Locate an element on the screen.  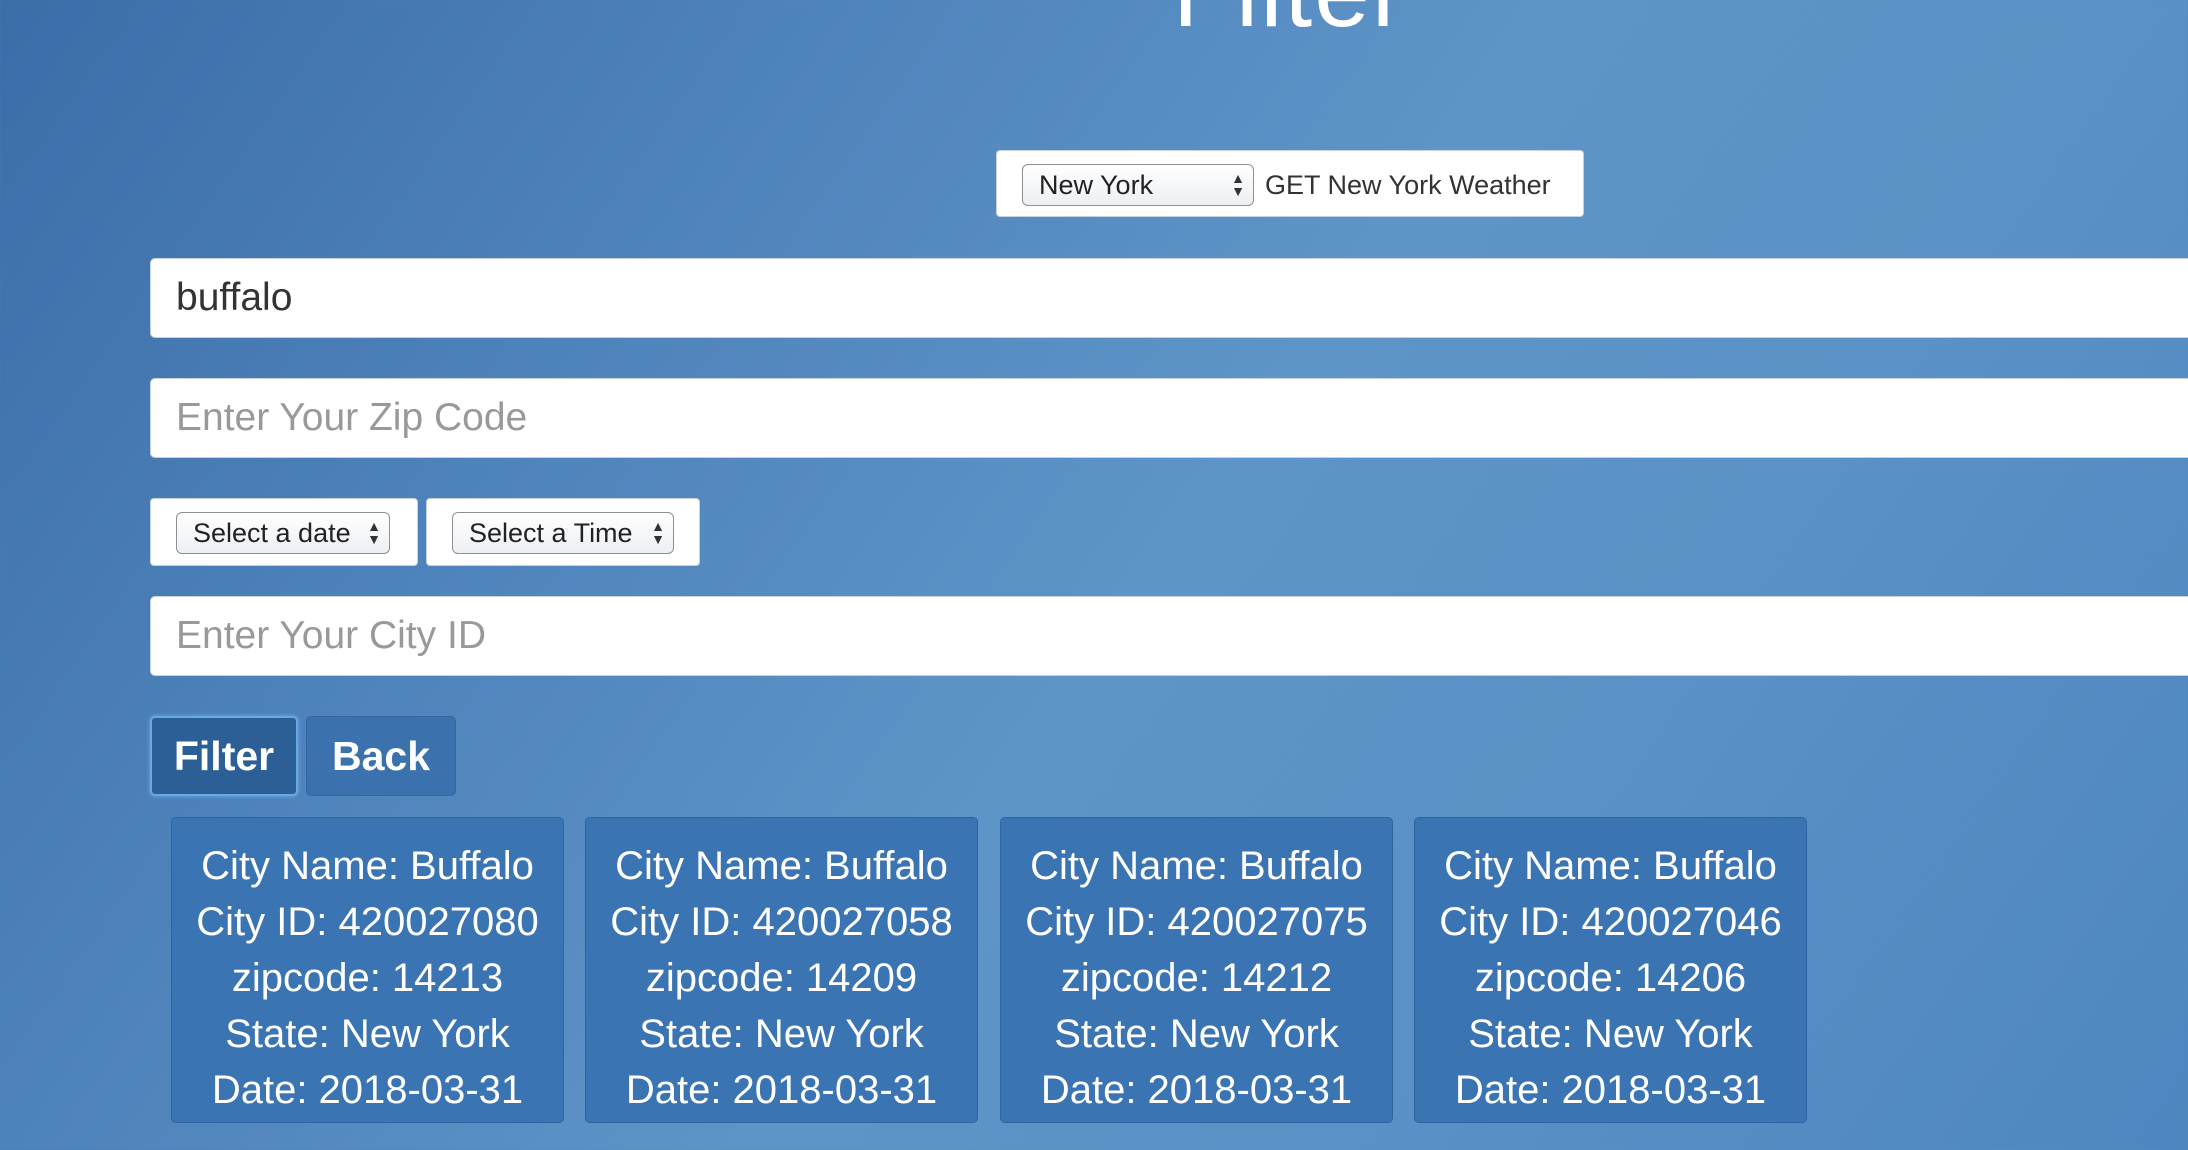
result-zipcode: zipcode: 14206 is located at coordinates (1610, 978).